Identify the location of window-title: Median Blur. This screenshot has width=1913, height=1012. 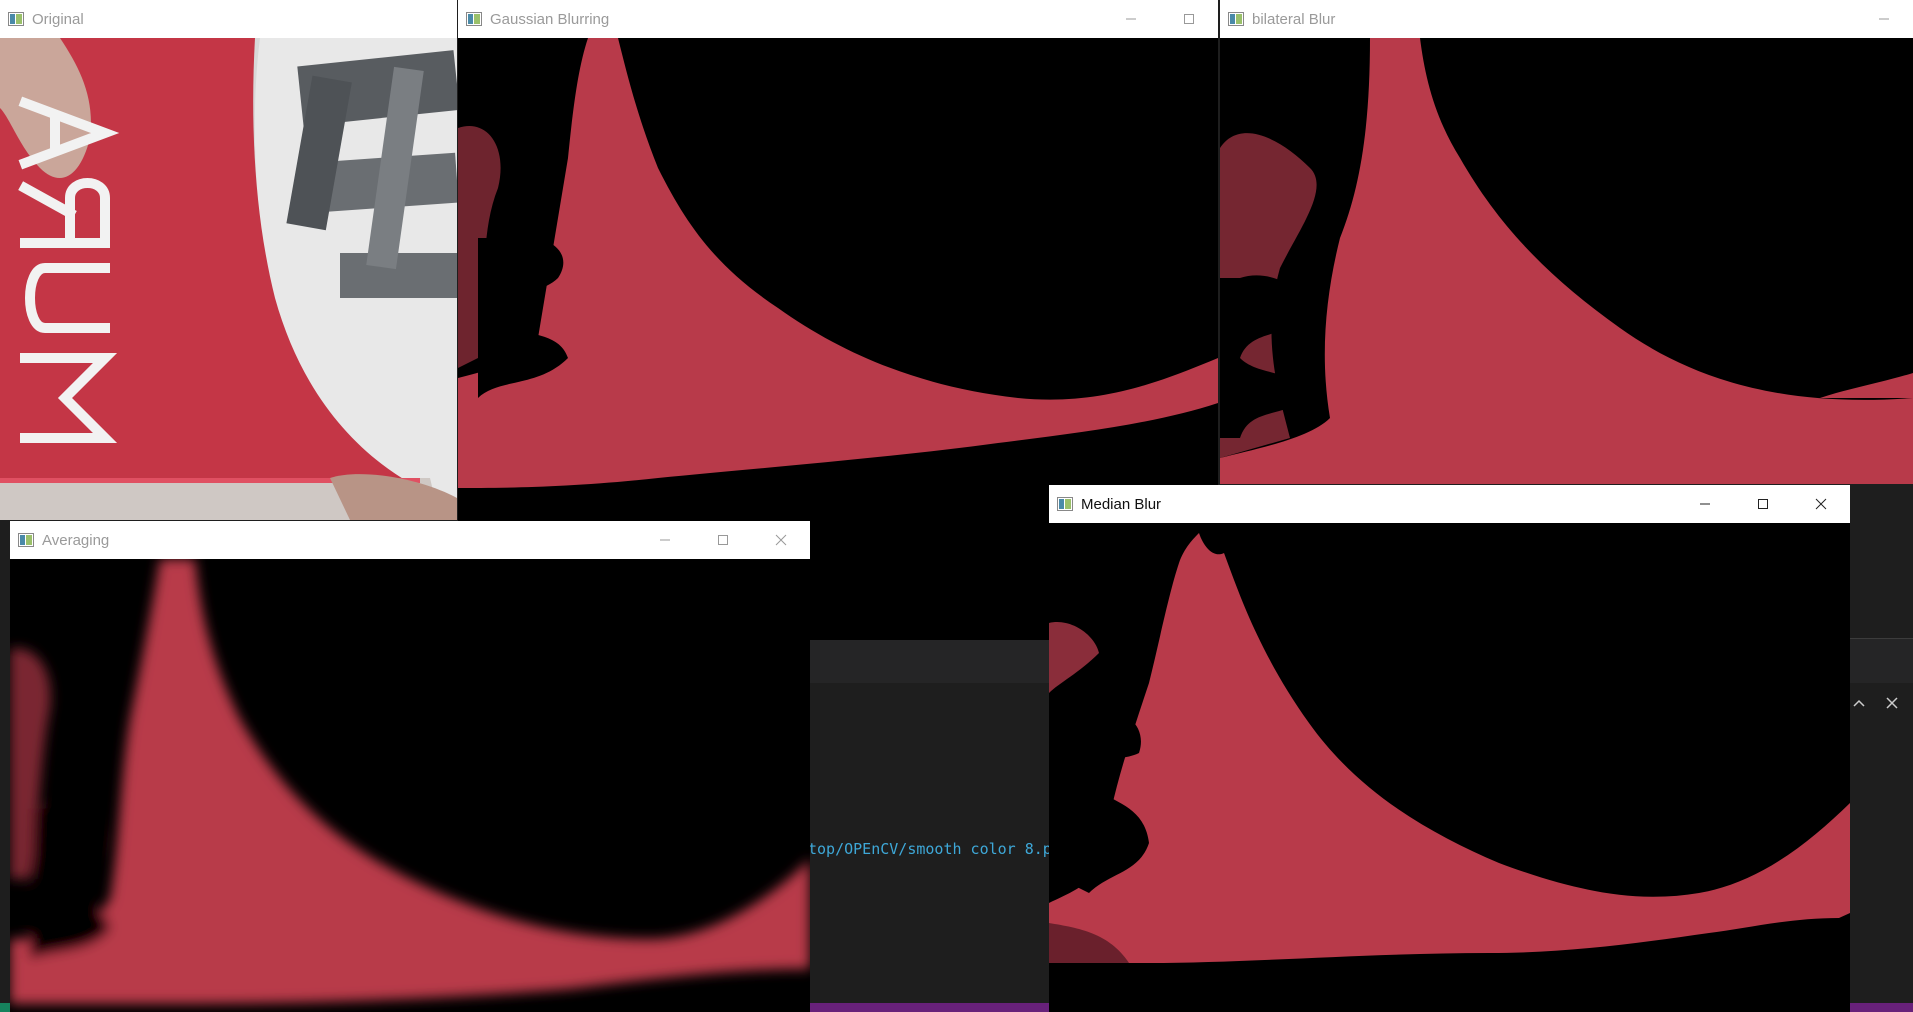
(1121, 504).